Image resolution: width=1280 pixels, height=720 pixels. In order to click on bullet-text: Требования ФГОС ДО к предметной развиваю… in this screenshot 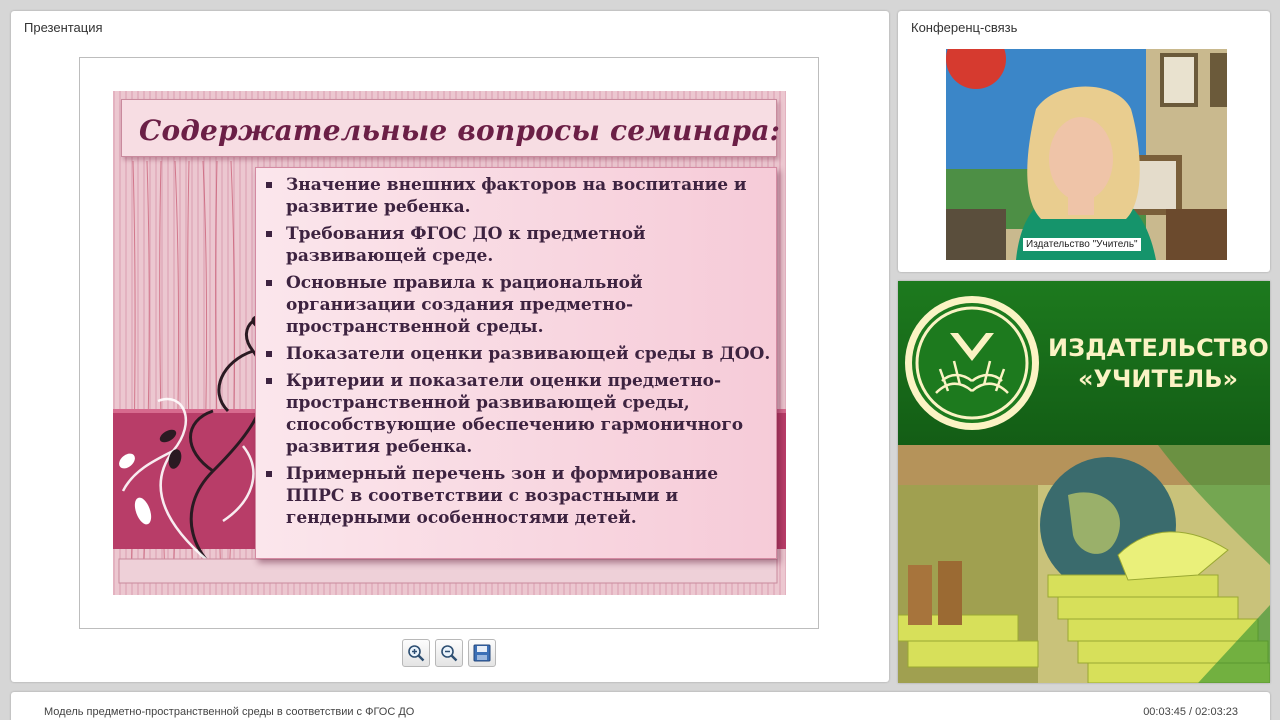, I will do `click(466, 245)`.